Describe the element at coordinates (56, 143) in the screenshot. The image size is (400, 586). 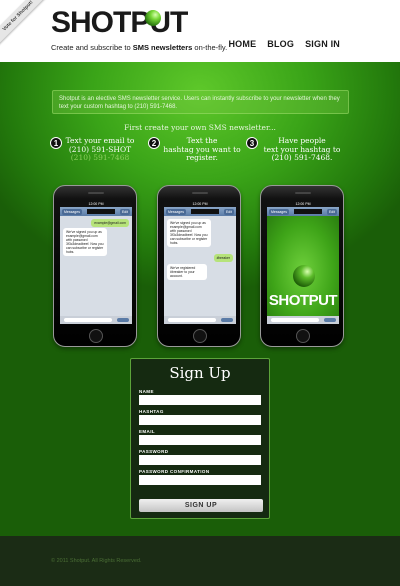
I see `step-number: 1` at that location.